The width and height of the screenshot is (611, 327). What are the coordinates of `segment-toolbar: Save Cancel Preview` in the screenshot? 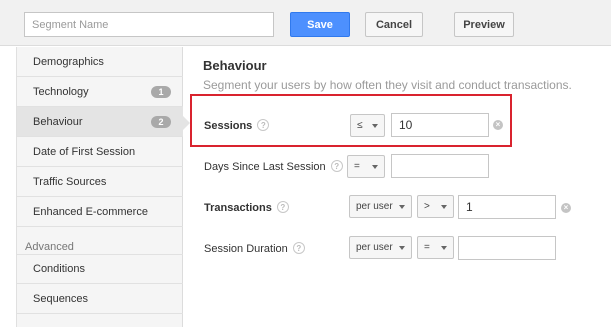 It's located at (305, 23).